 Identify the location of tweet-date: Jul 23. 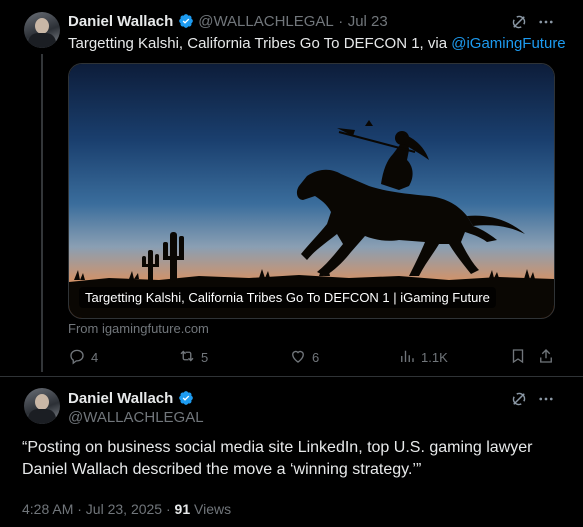
(368, 21).